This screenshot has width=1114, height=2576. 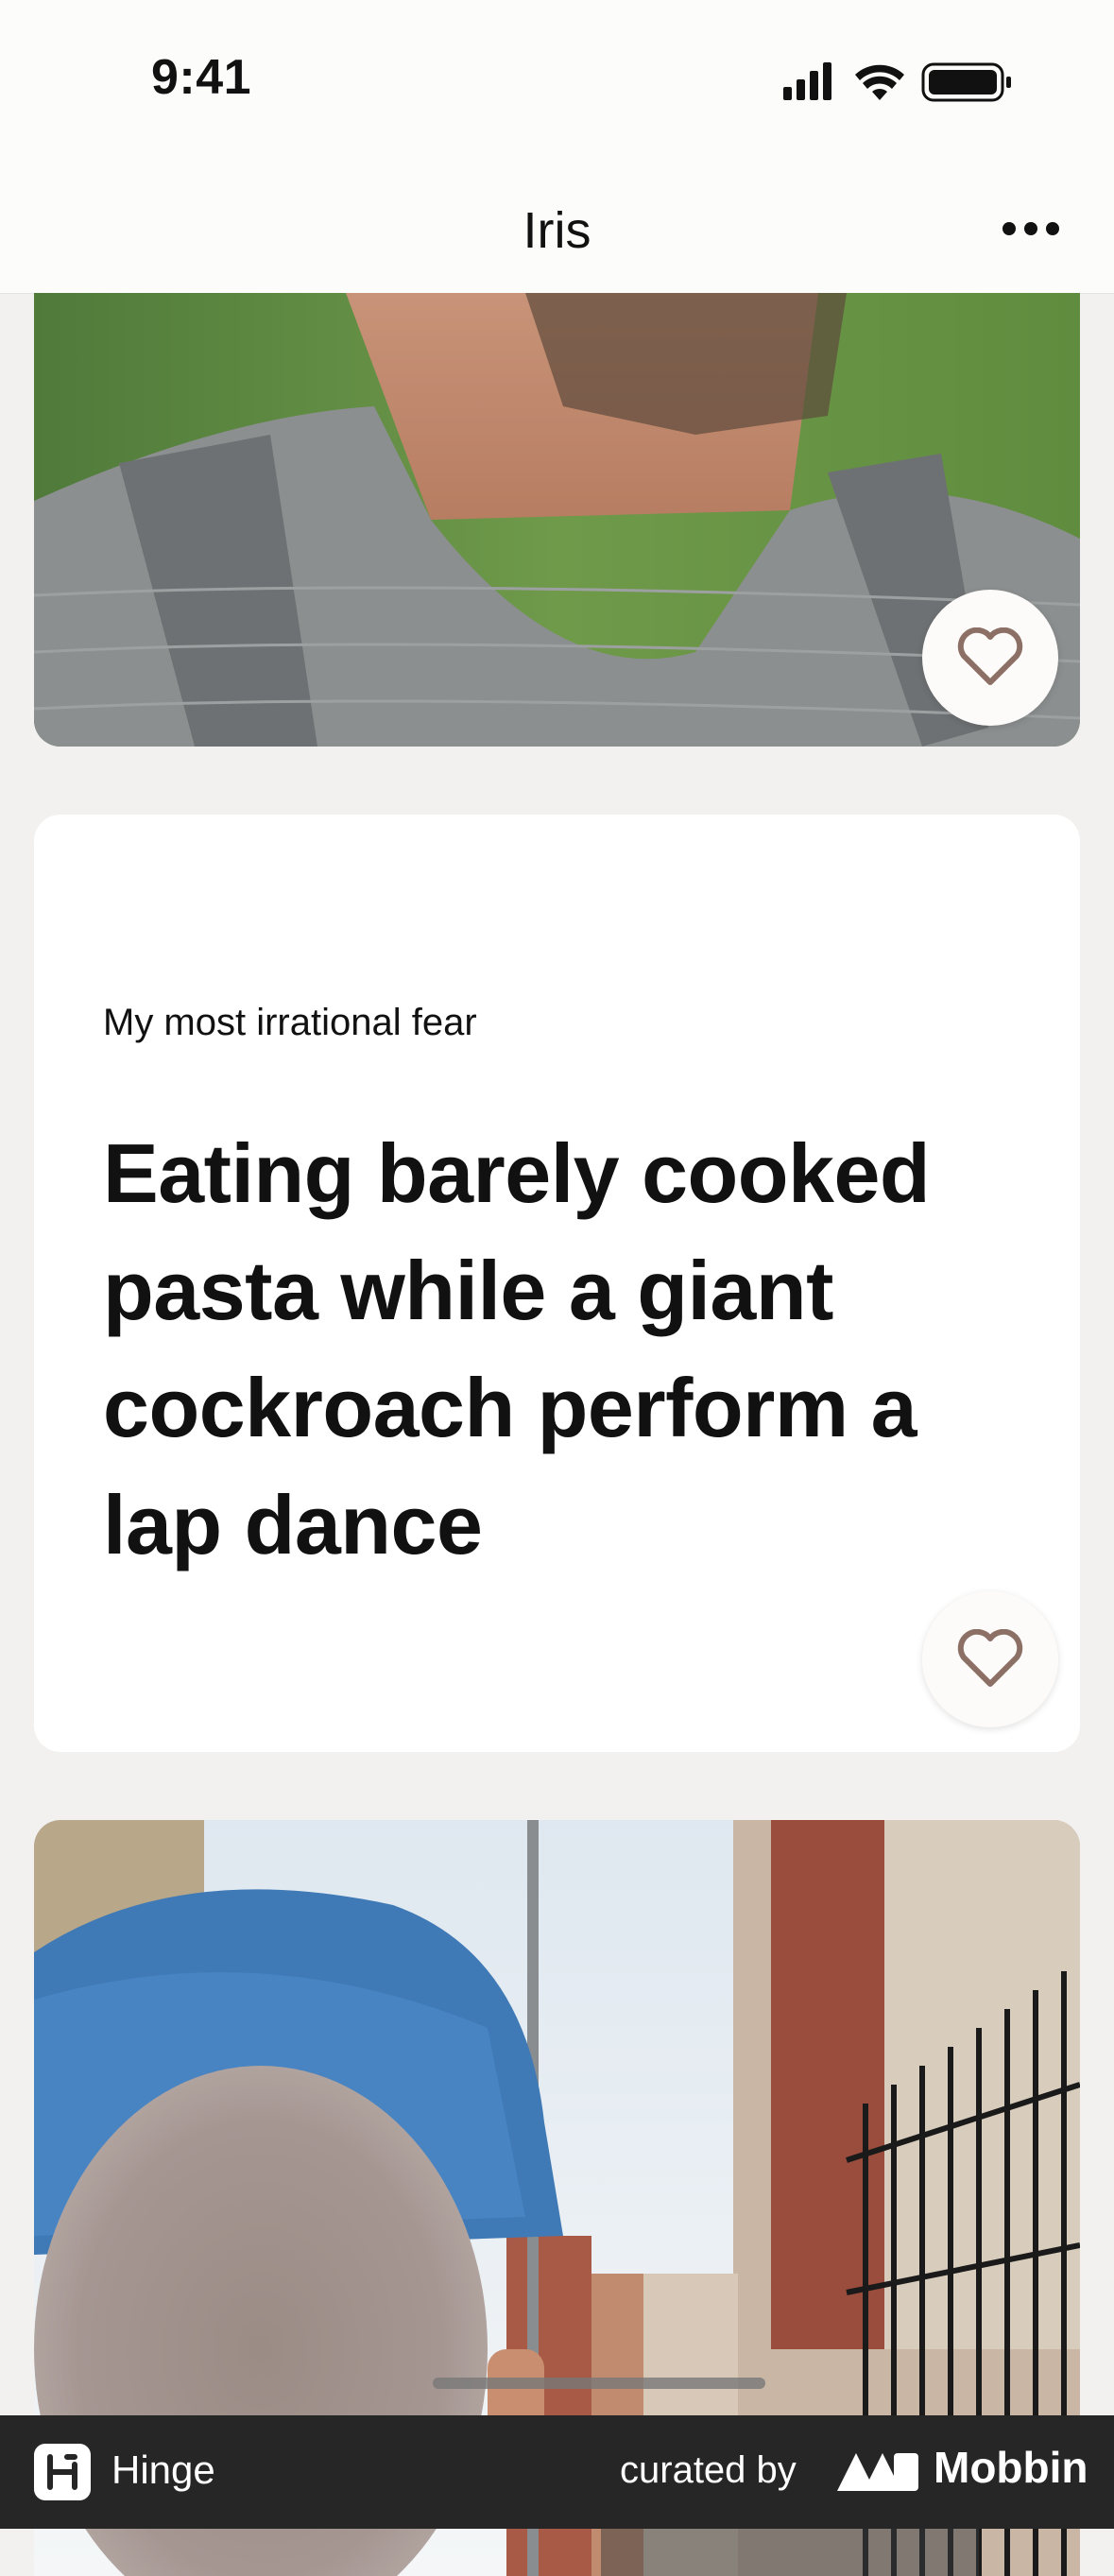 What do you see at coordinates (557, 2472) in the screenshot?
I see `footer-bar: Hinge curated by Mobbin` at bounding box center [557, 2472].